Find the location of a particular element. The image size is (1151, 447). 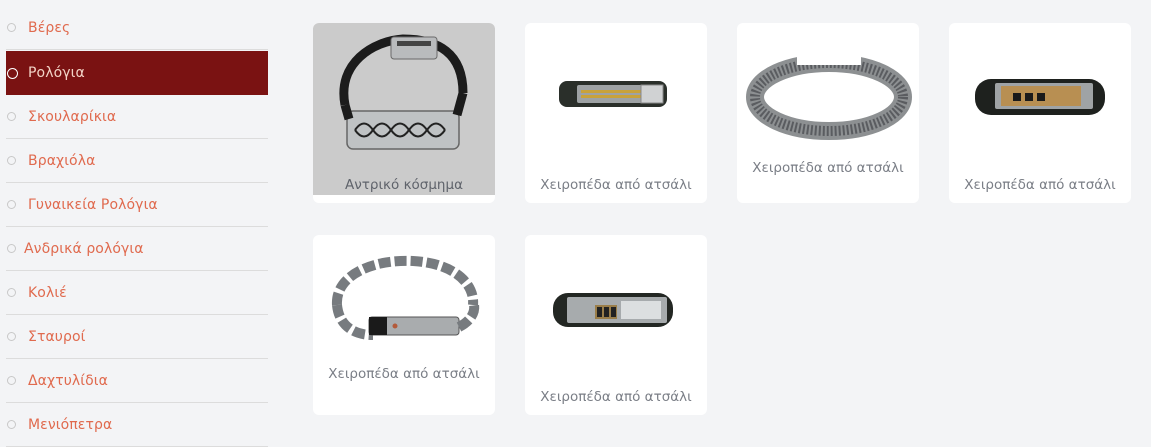

category-item-stavroi: Σταυροί is located at coordinates (137, 337).